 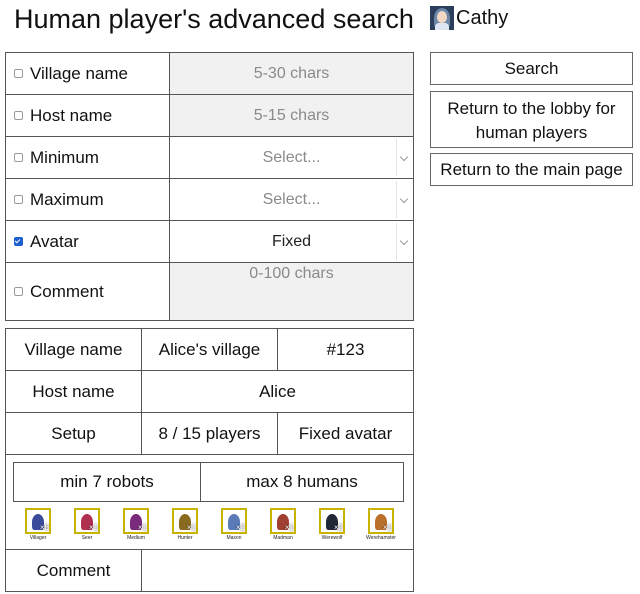 I want to click on medium-icon: ×1, so click(x=136, y=521).